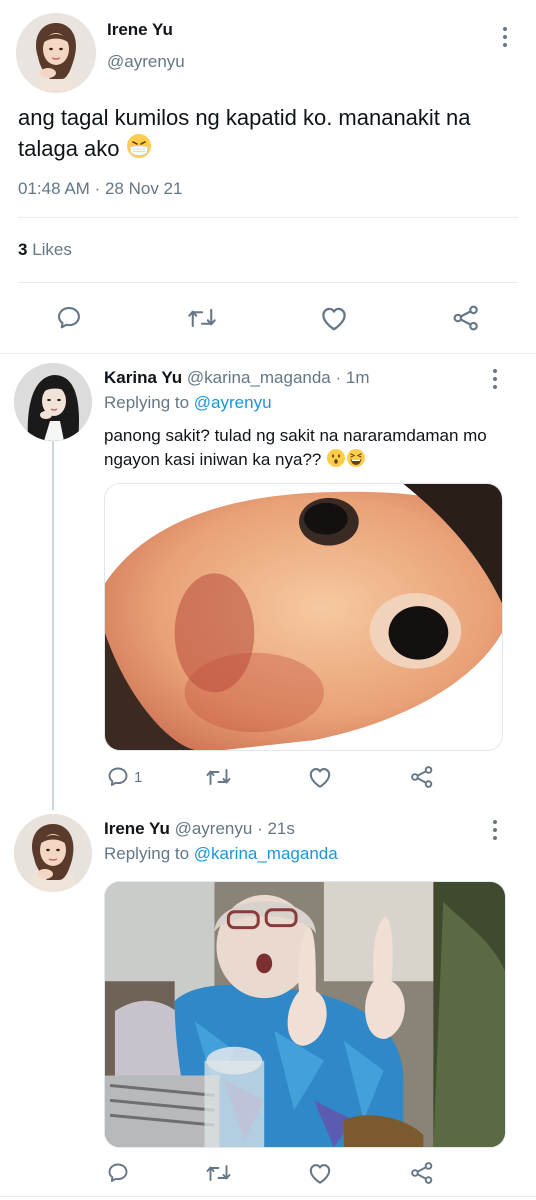 The width and height of the screenshot is (536, 1200). Describe the element at coordinates (266, 853) in the screenshot. I see `replying-to-link: @karina_maganda` at that location.